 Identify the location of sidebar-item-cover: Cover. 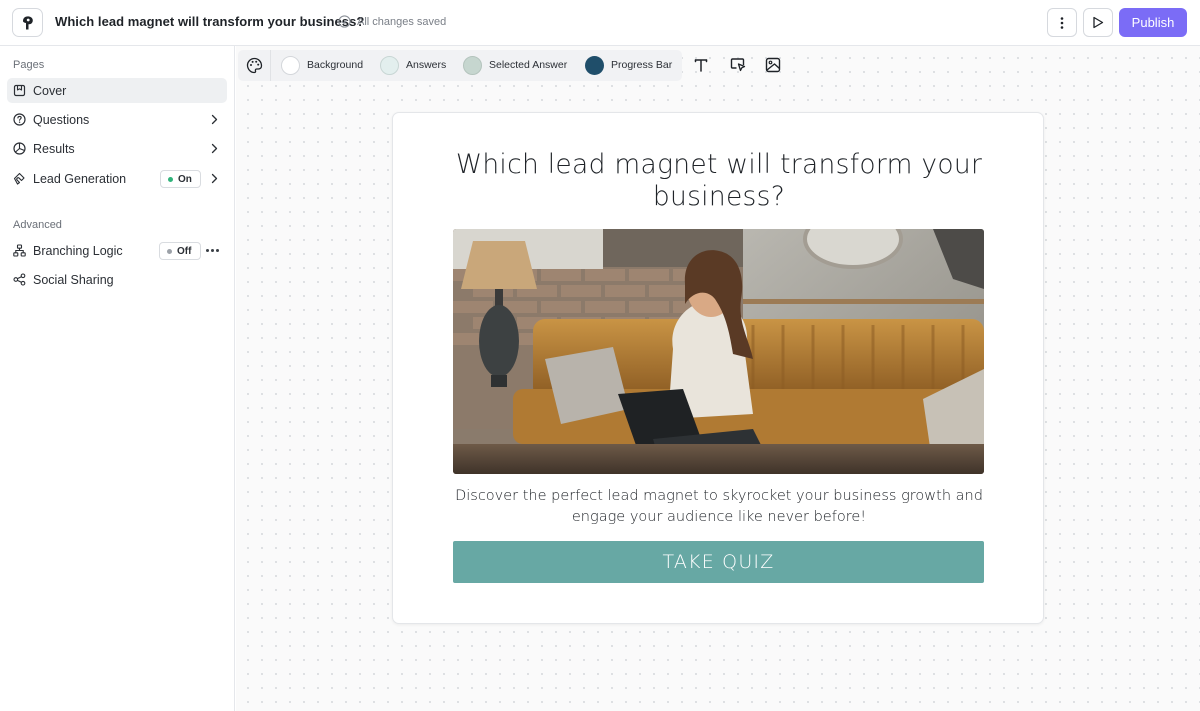
(117, 90).